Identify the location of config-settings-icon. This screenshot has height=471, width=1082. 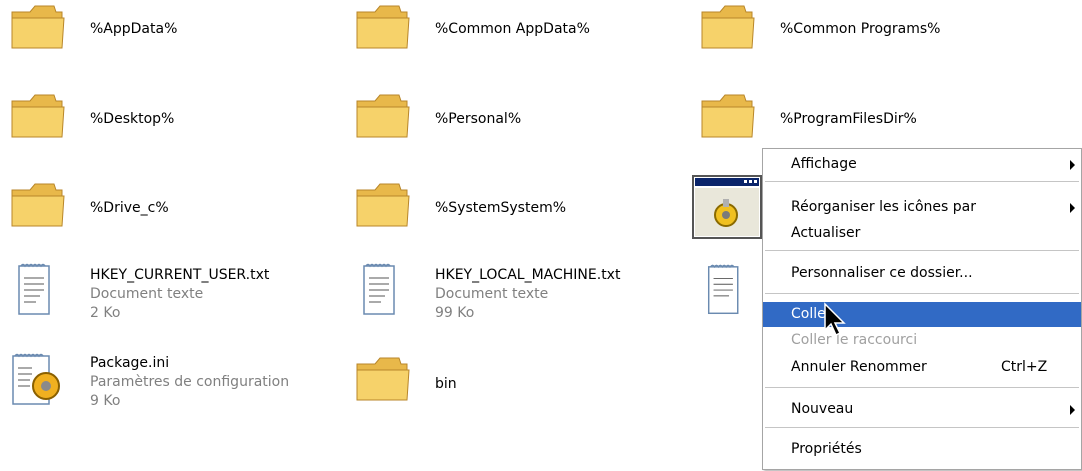
(36, 379).